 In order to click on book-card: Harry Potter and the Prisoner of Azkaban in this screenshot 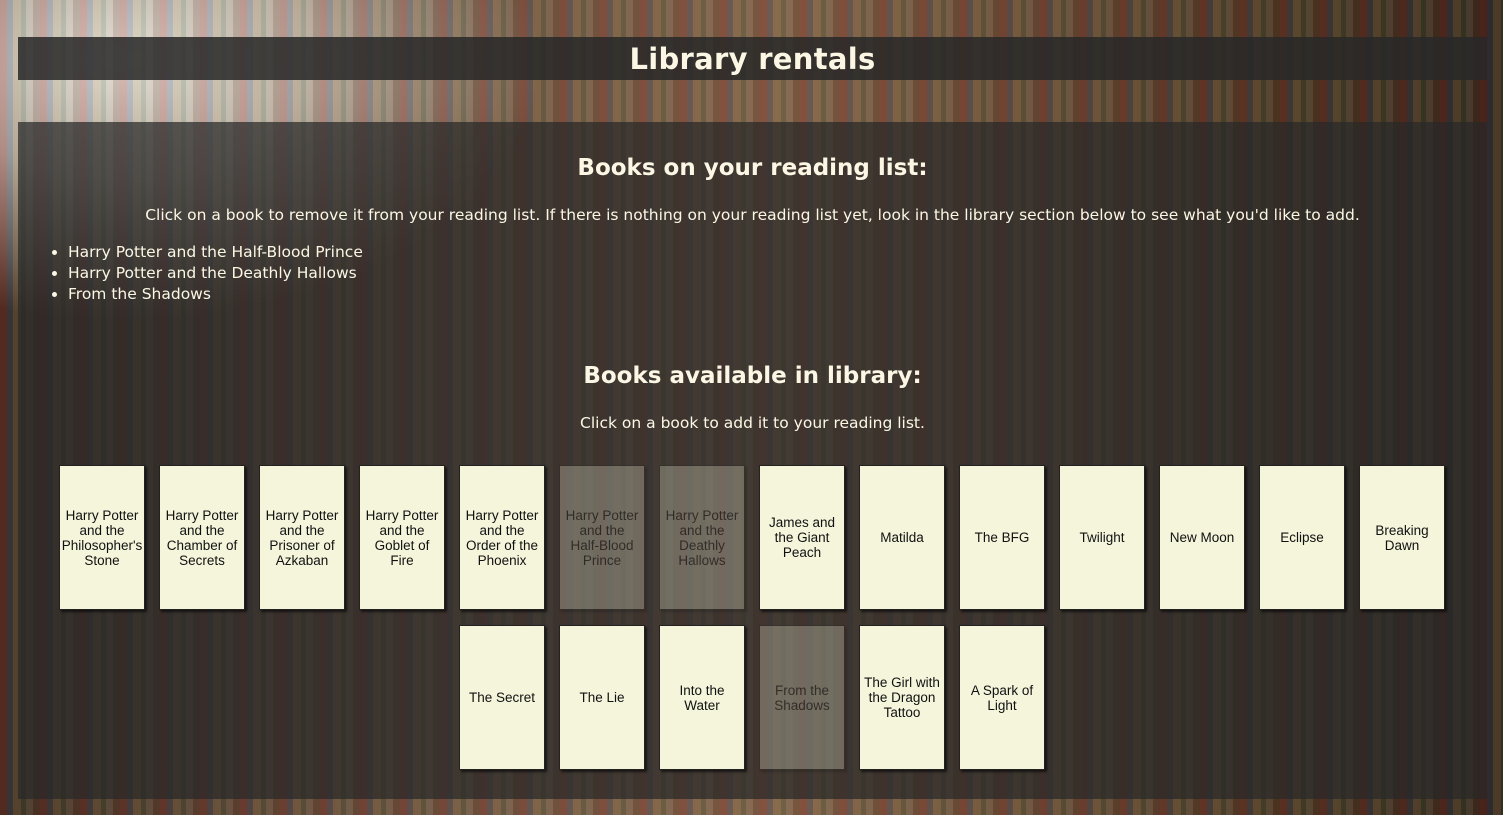, I will do `click(302, 537)`.